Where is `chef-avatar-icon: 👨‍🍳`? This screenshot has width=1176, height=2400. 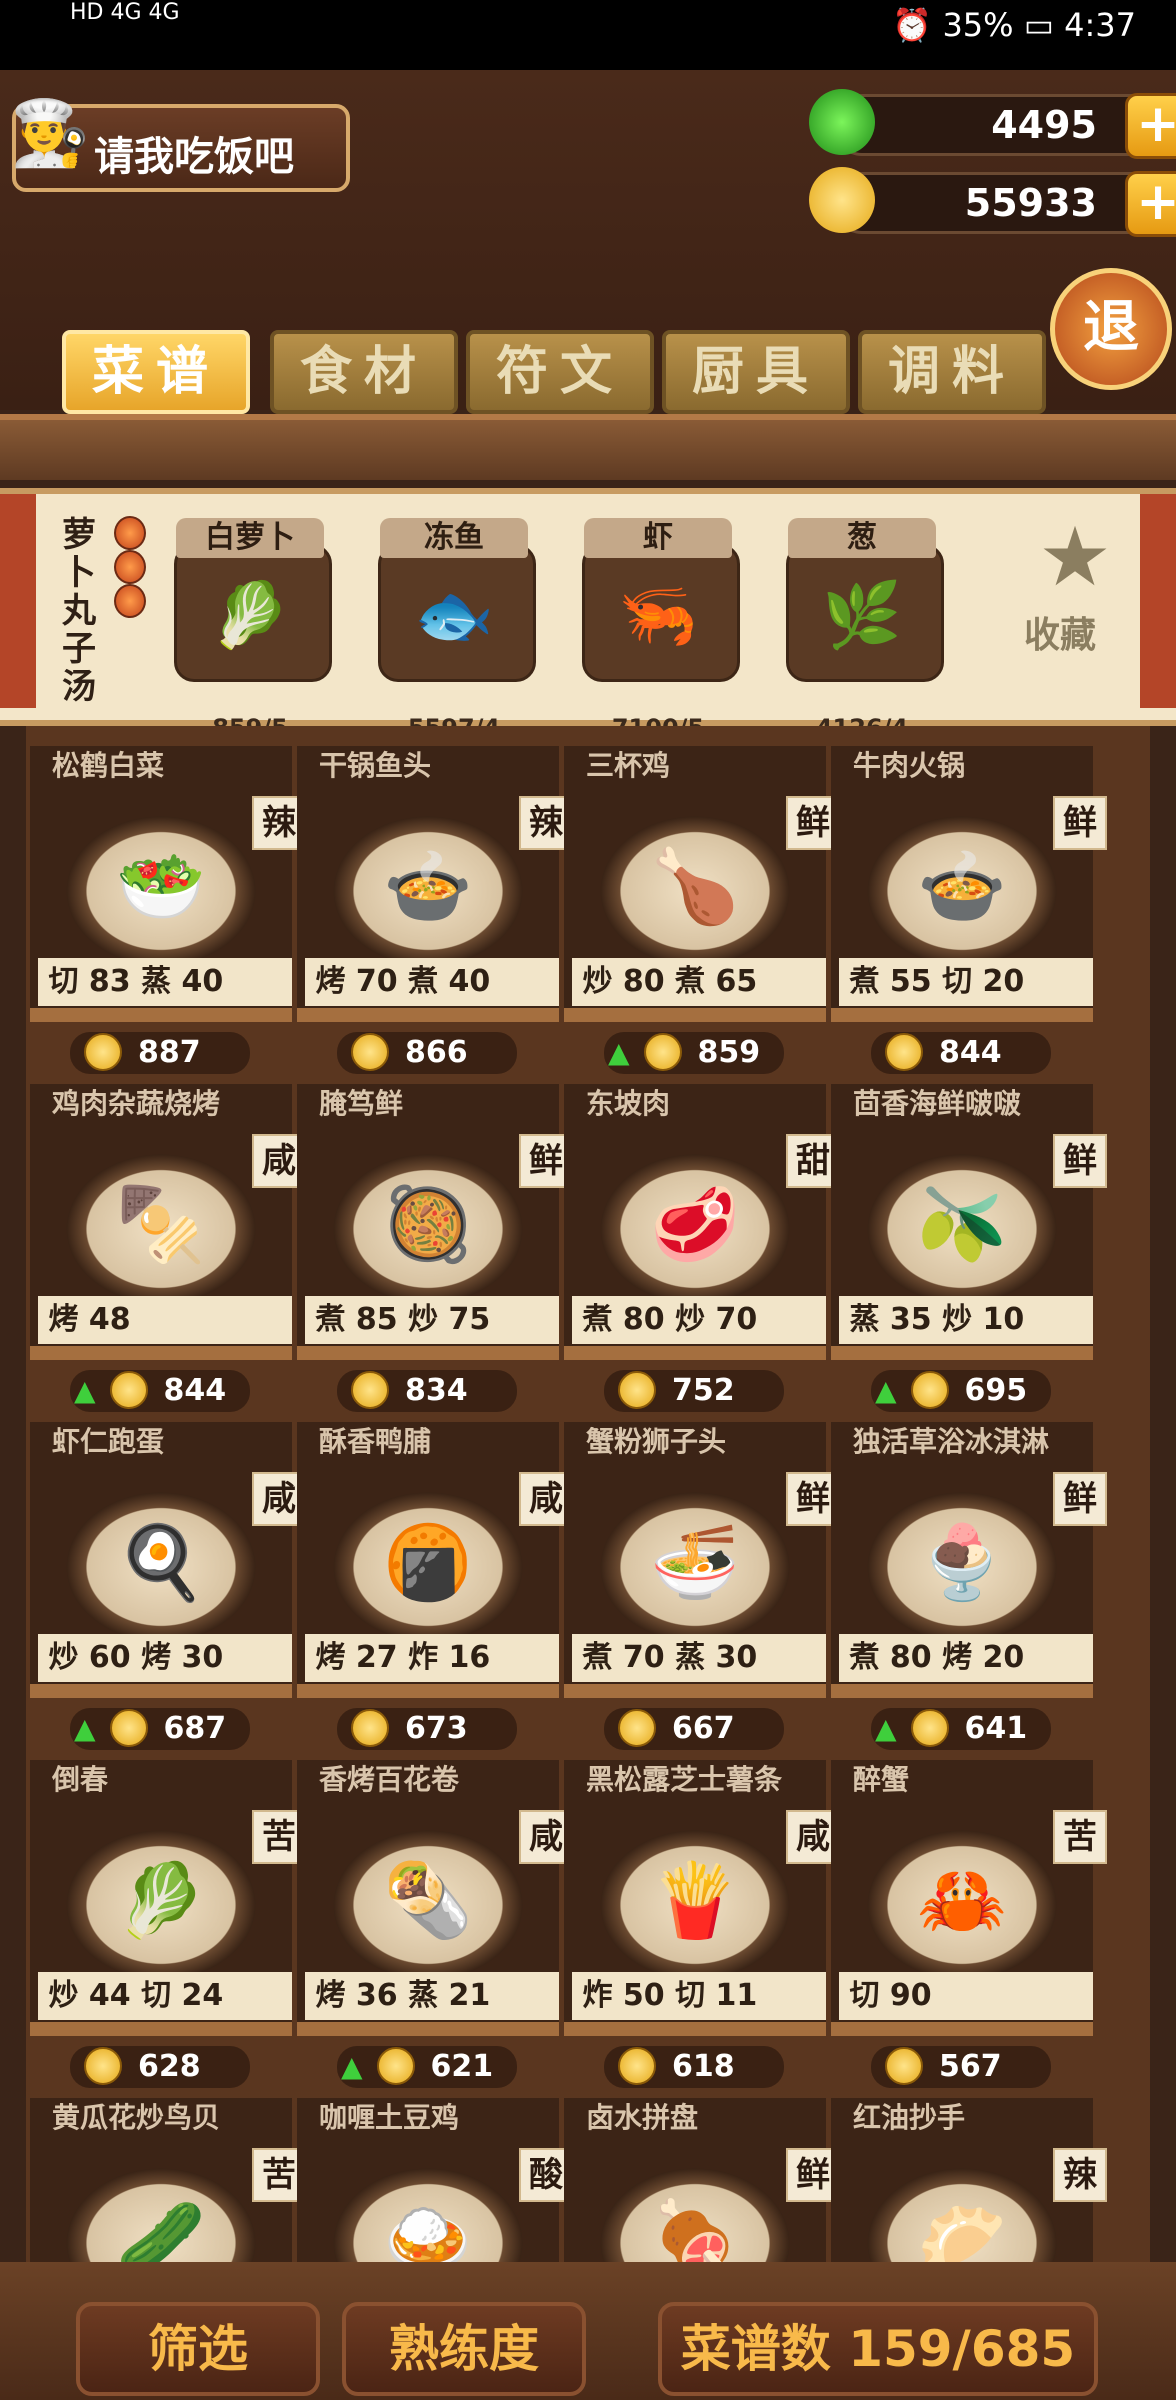
chef-avatar-icon: 👨‍🍳 is located at coordinates (50, 134).